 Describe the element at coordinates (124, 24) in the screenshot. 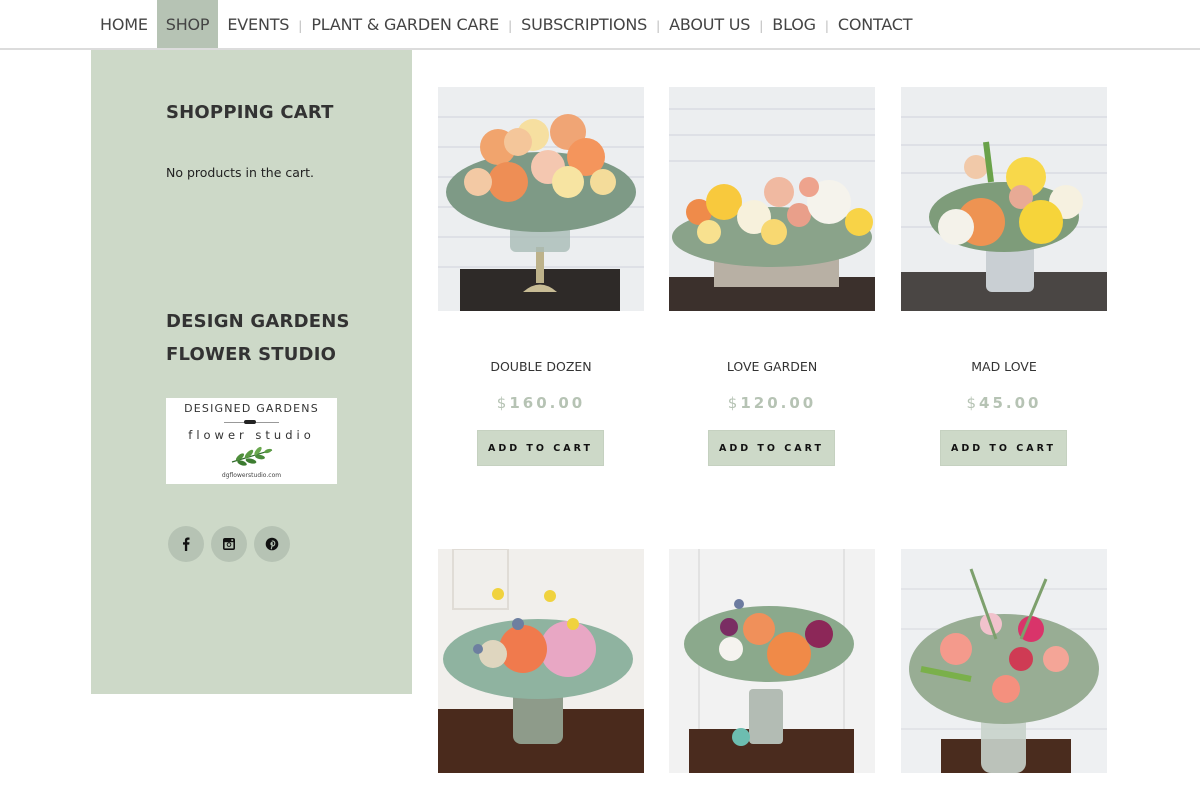

I see `nav-item-home: HOME` at that location.